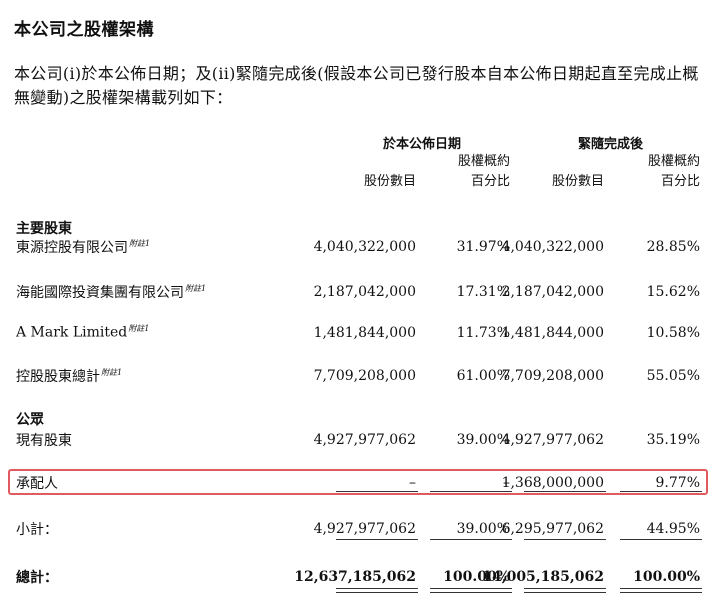 The width and height of the screenshot is (722, 614). I want to click on cell-shares2: 1,368,000,000, so click(552, 483).